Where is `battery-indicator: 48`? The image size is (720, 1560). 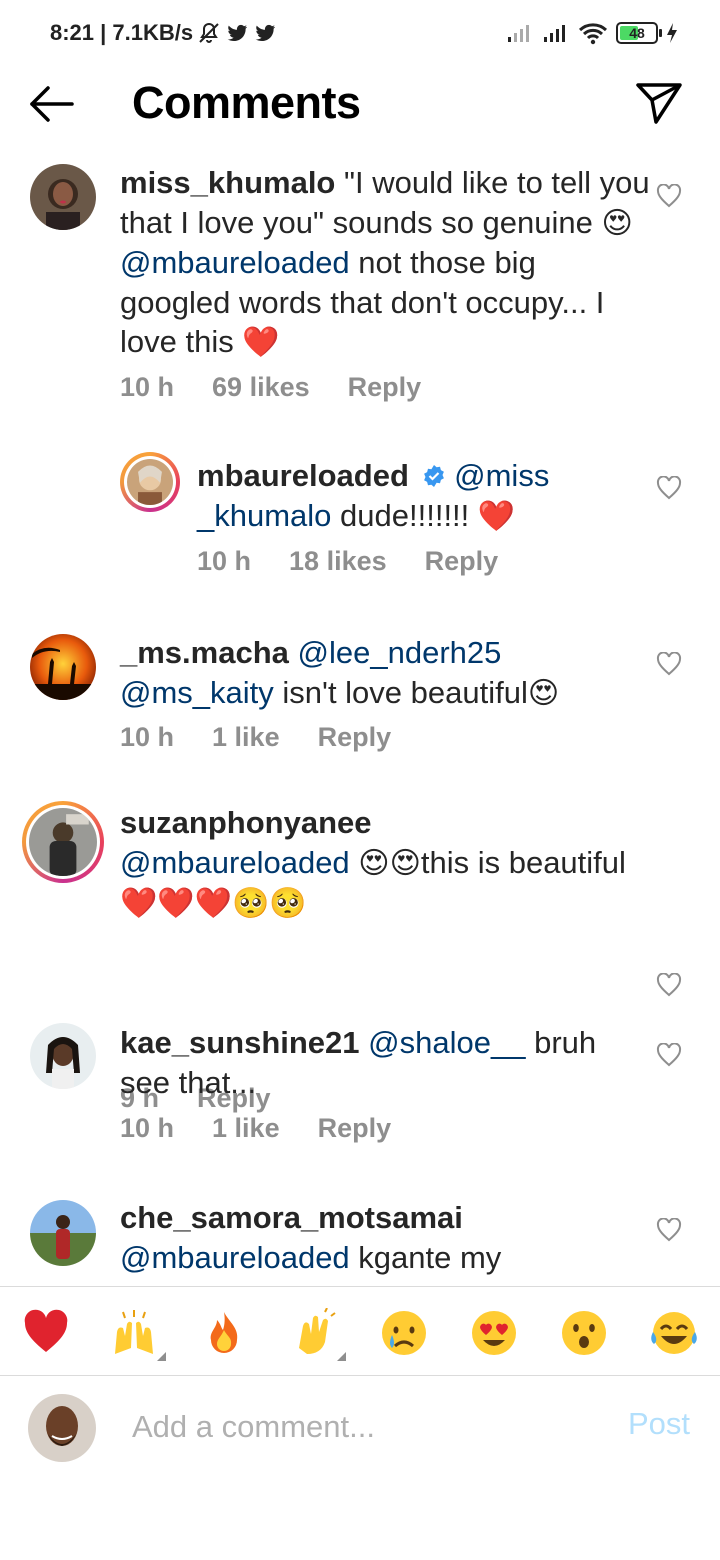 battery-indicator: 48 is located at coordinates (639, 33).